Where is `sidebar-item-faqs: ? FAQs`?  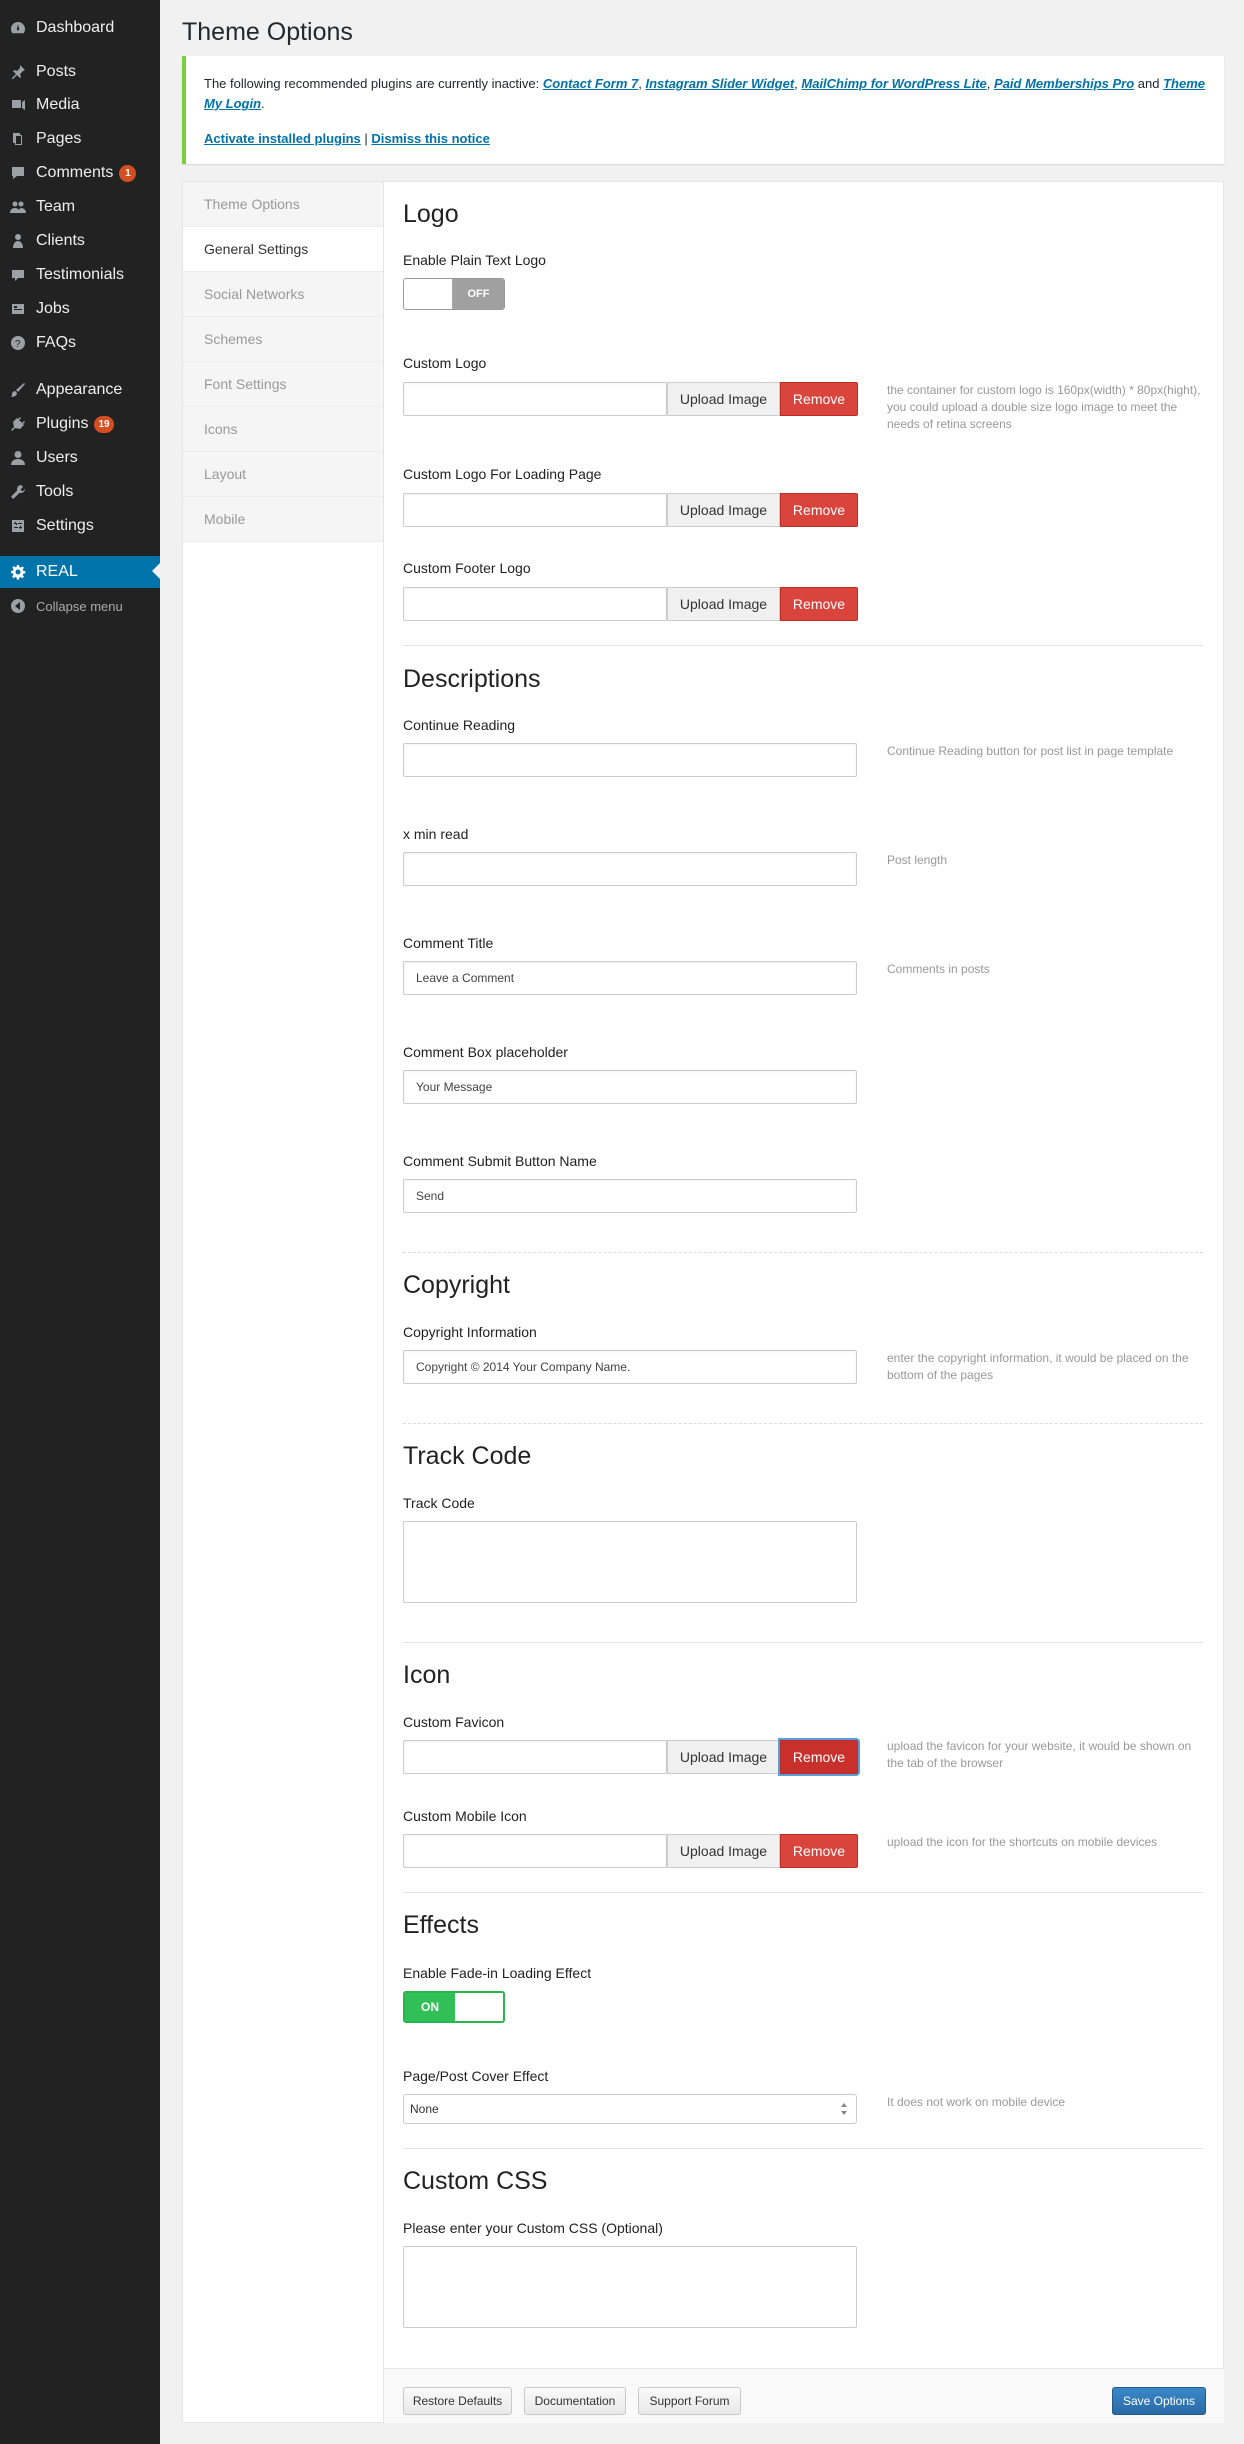 sidebar-item-faqs: ? FAQs is located at coordinates (80, 343).